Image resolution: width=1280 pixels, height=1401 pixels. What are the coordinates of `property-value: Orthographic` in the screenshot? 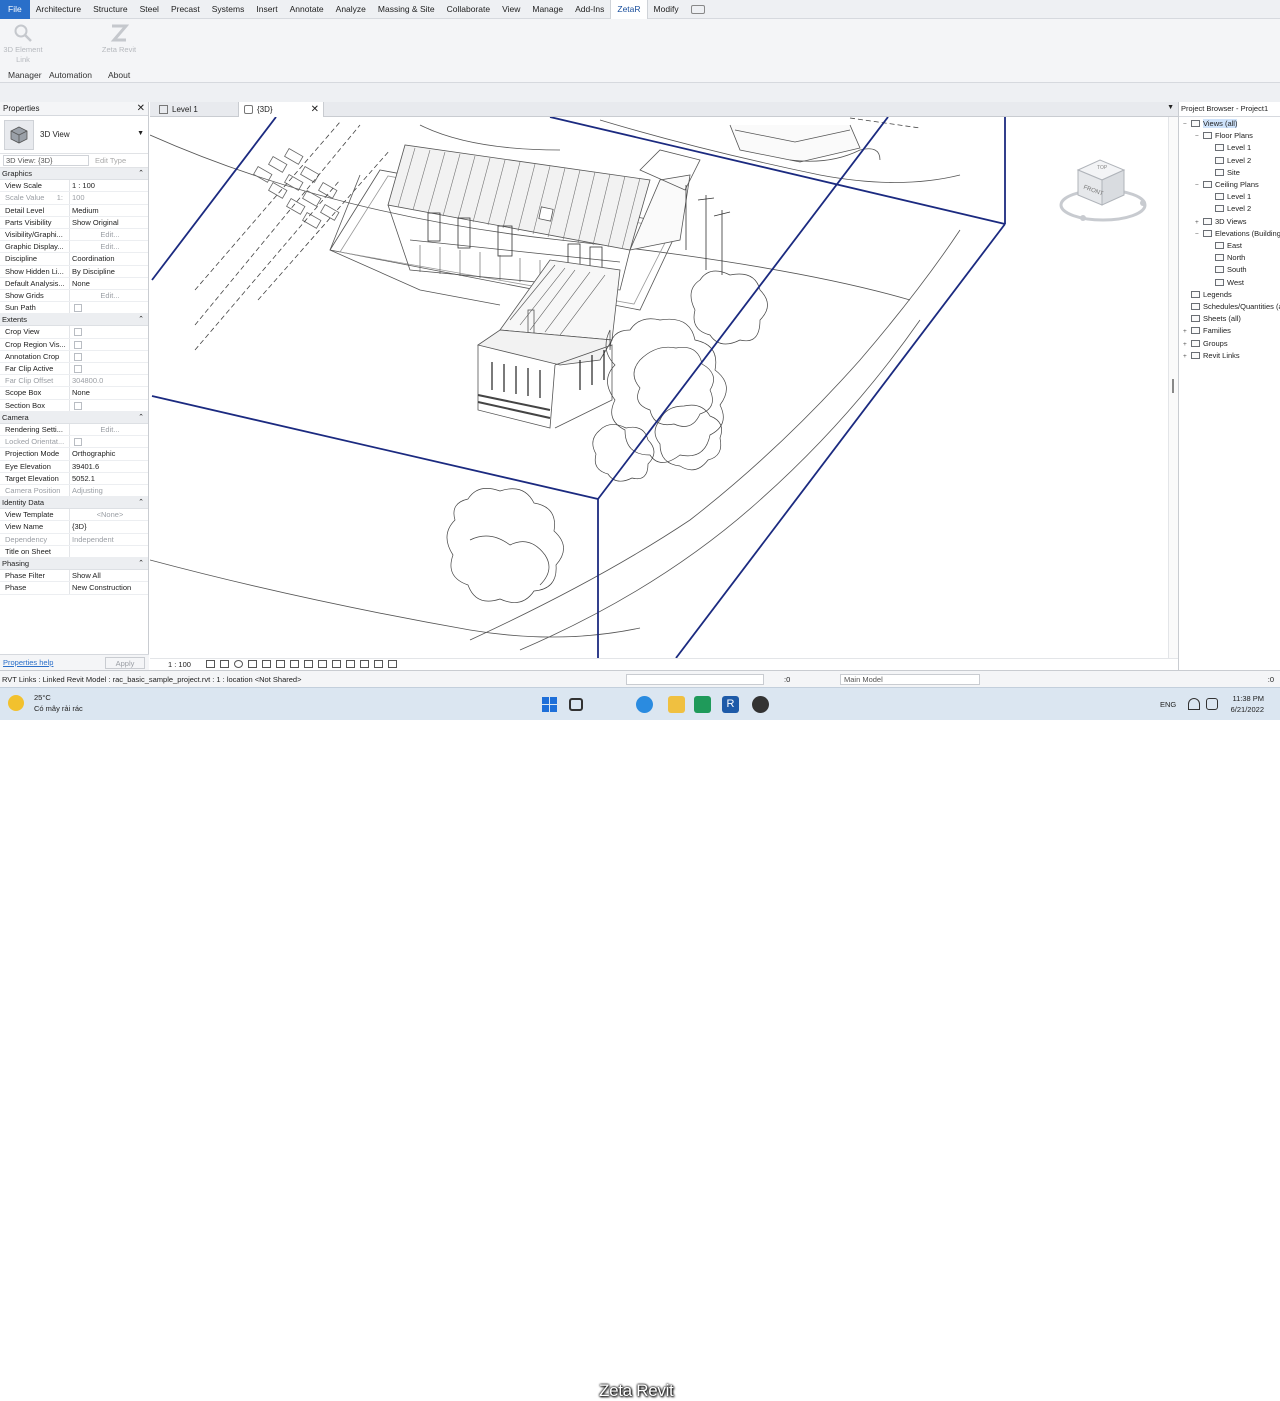 It's located at (109, 453).